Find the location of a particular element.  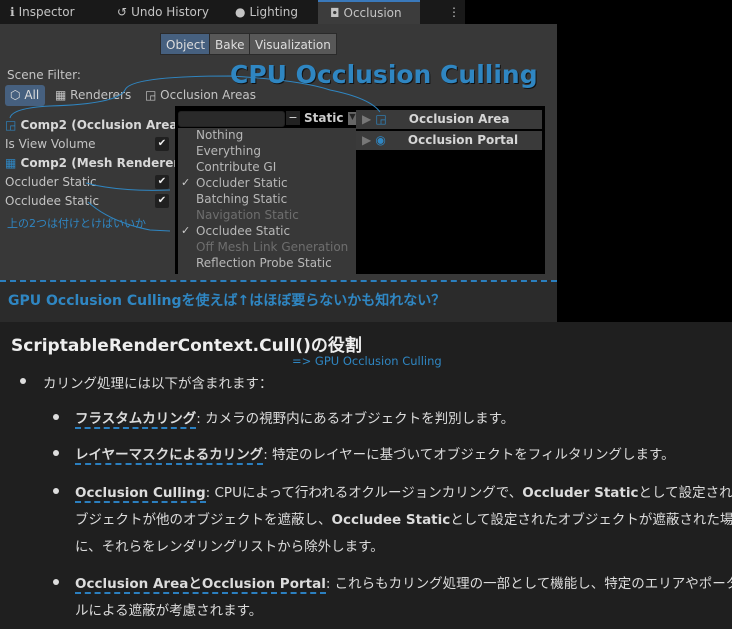

occludee-static-label: Occludee Static is located at coordinates (52, 201).